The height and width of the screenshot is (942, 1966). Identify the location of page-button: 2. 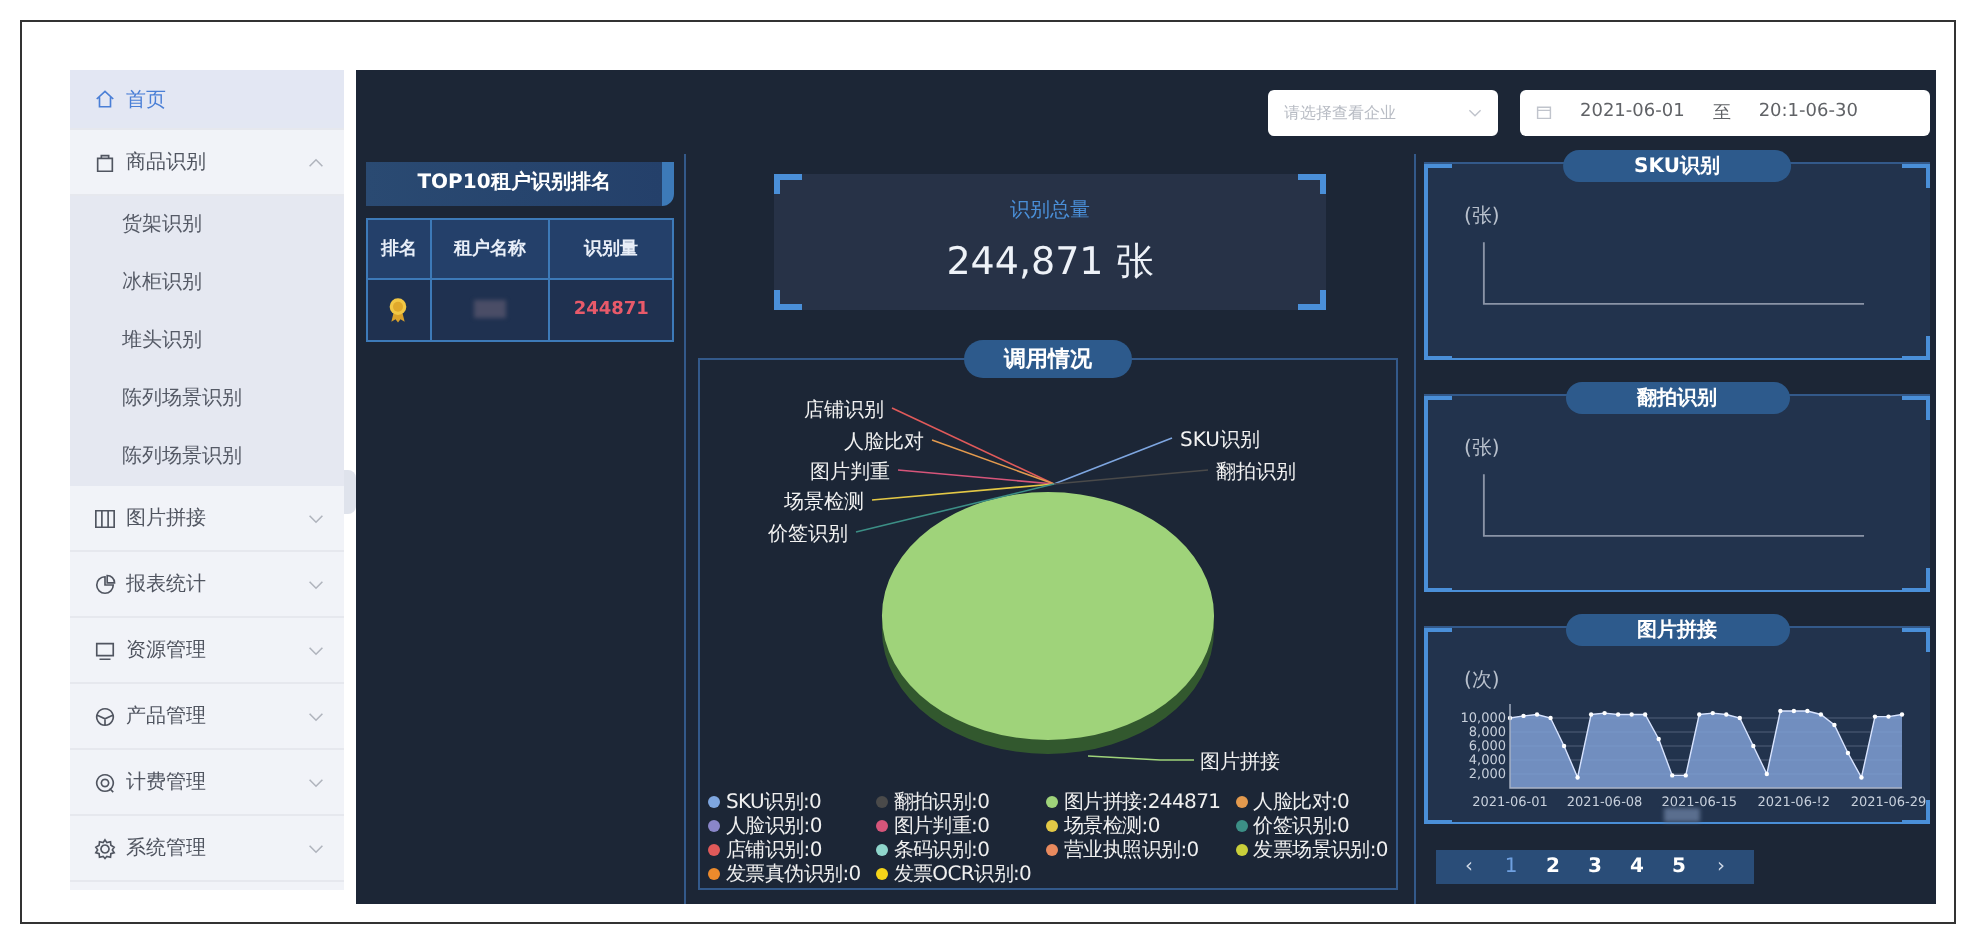
(1553, 867).